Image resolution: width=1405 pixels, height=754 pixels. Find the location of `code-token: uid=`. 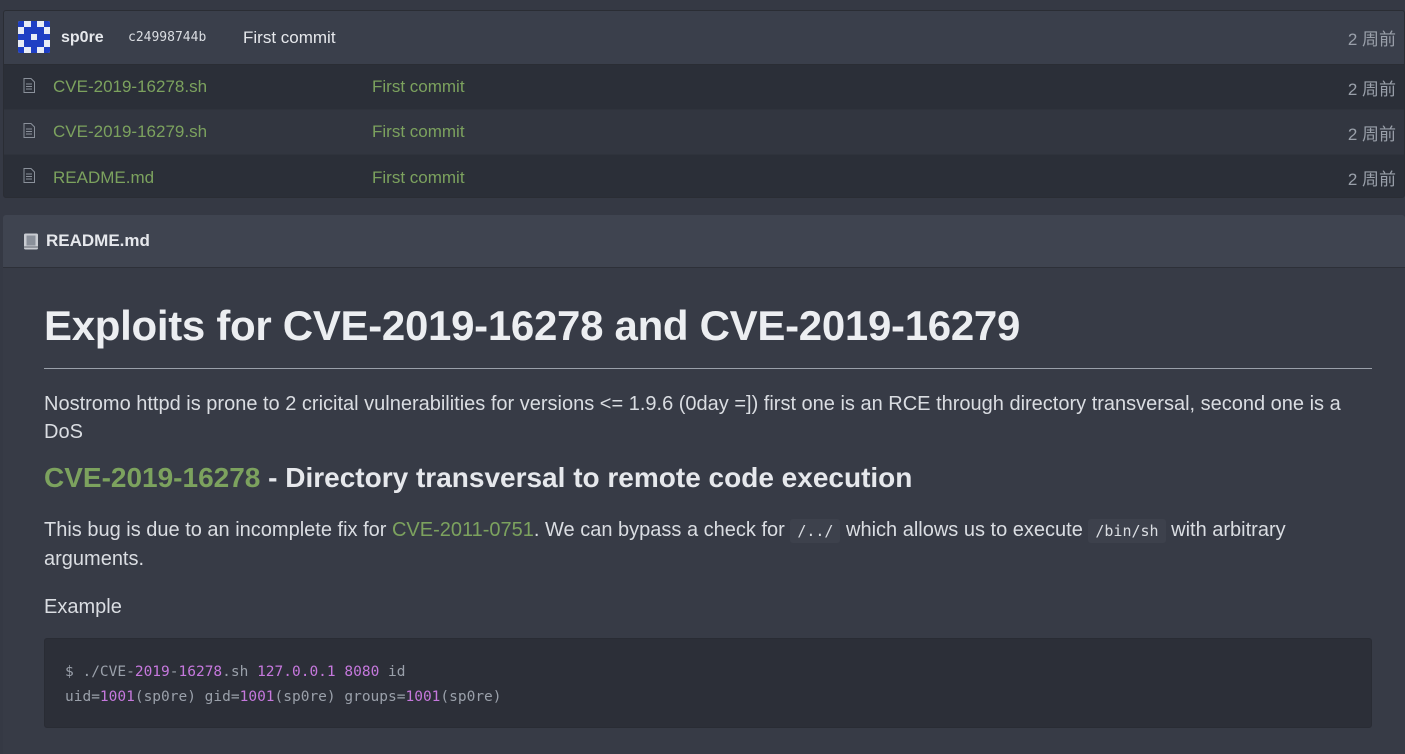

code-token: uid= is located at coordinates (82, 697).